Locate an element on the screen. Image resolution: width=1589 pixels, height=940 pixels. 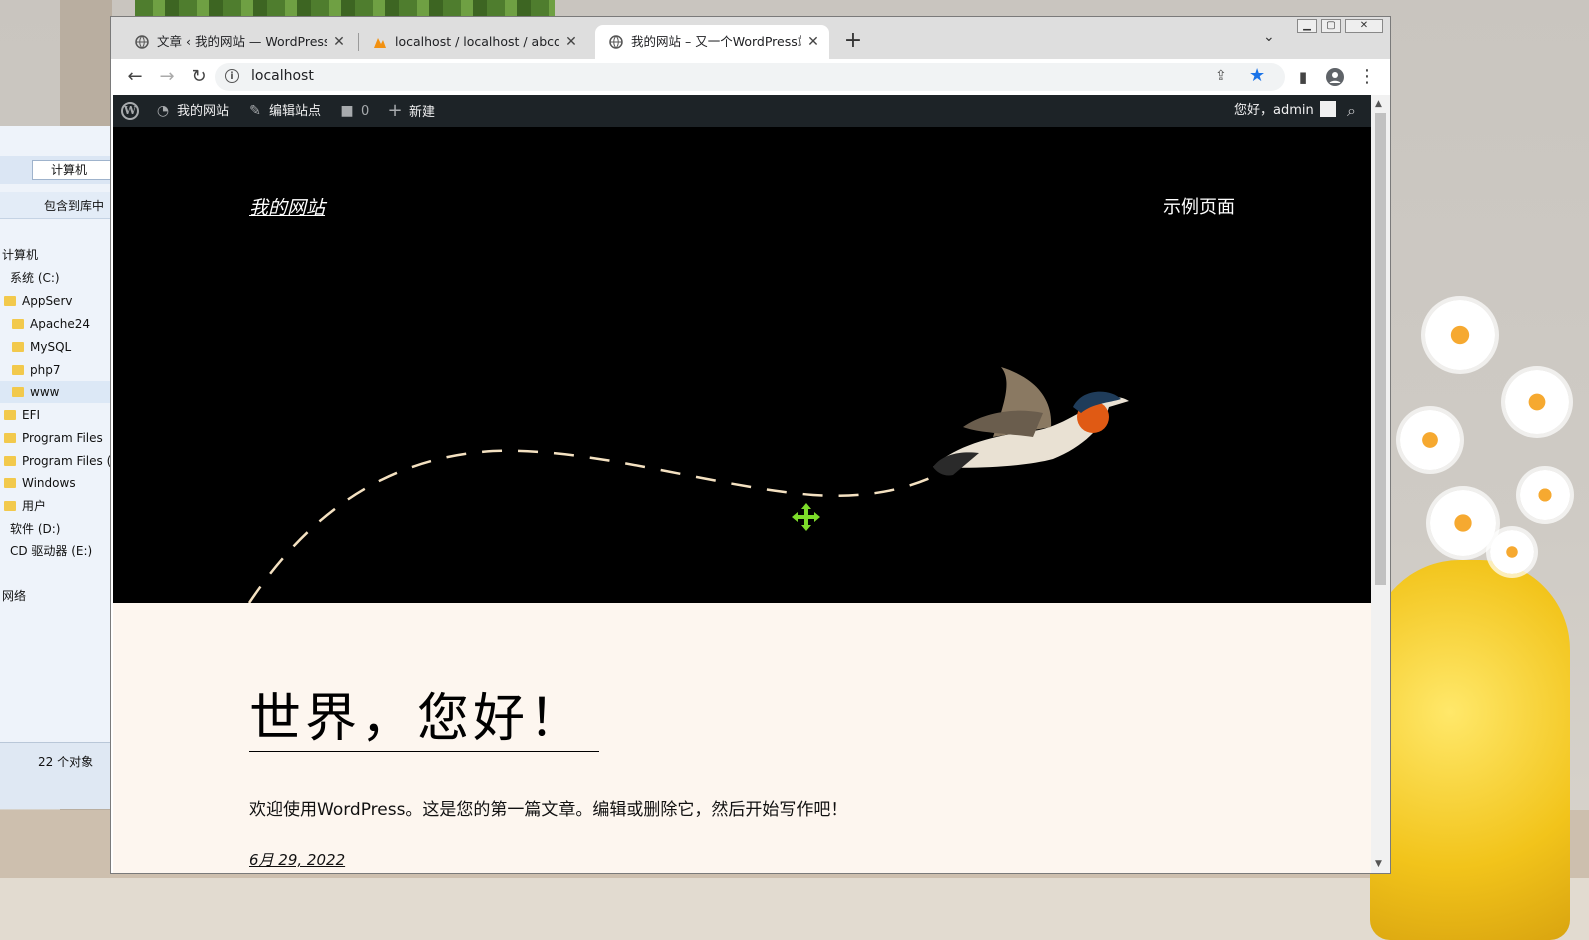
post-title: 世界，您好！ is located at coordinates (424, 719).